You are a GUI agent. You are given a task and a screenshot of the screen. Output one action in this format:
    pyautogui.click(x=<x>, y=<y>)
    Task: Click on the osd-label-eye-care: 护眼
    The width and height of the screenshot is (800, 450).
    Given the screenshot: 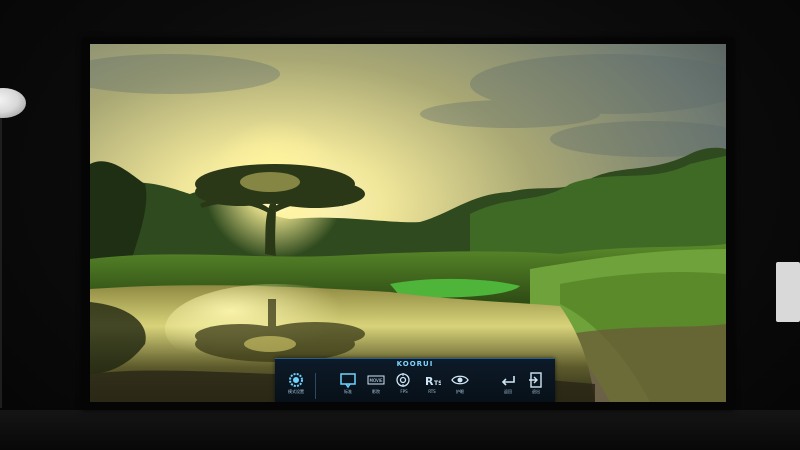 What is the action you would take?
    pyautogui.click(x=460, y=391)
    